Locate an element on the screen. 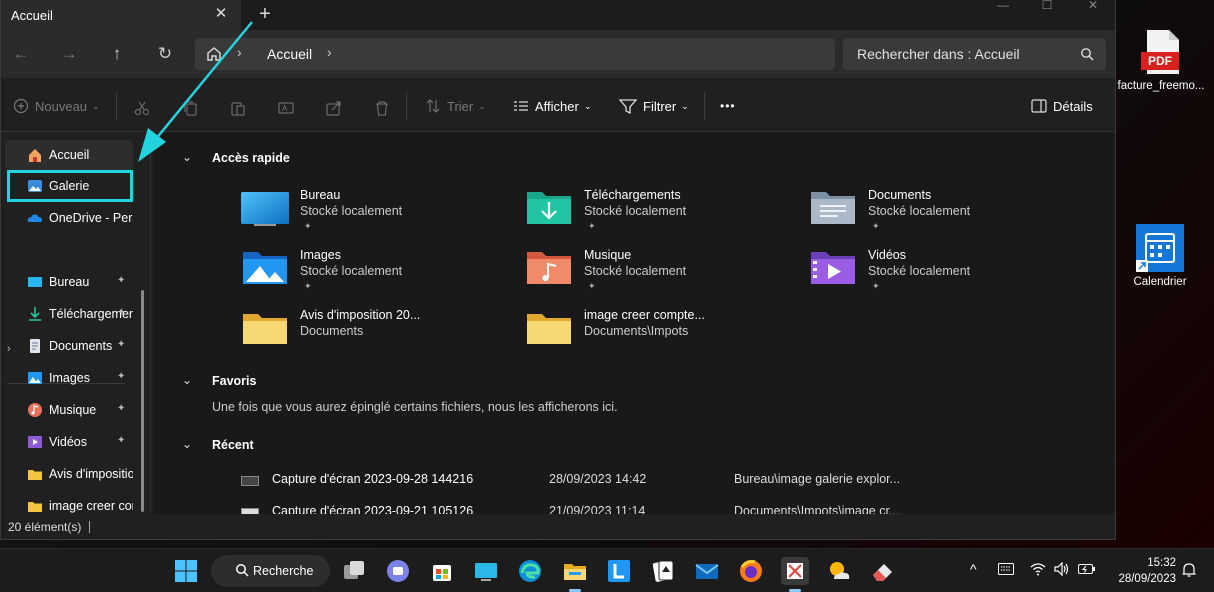 This screenshot has width=1214, height=592. task-view-icon is located at coordinates (354, 571).